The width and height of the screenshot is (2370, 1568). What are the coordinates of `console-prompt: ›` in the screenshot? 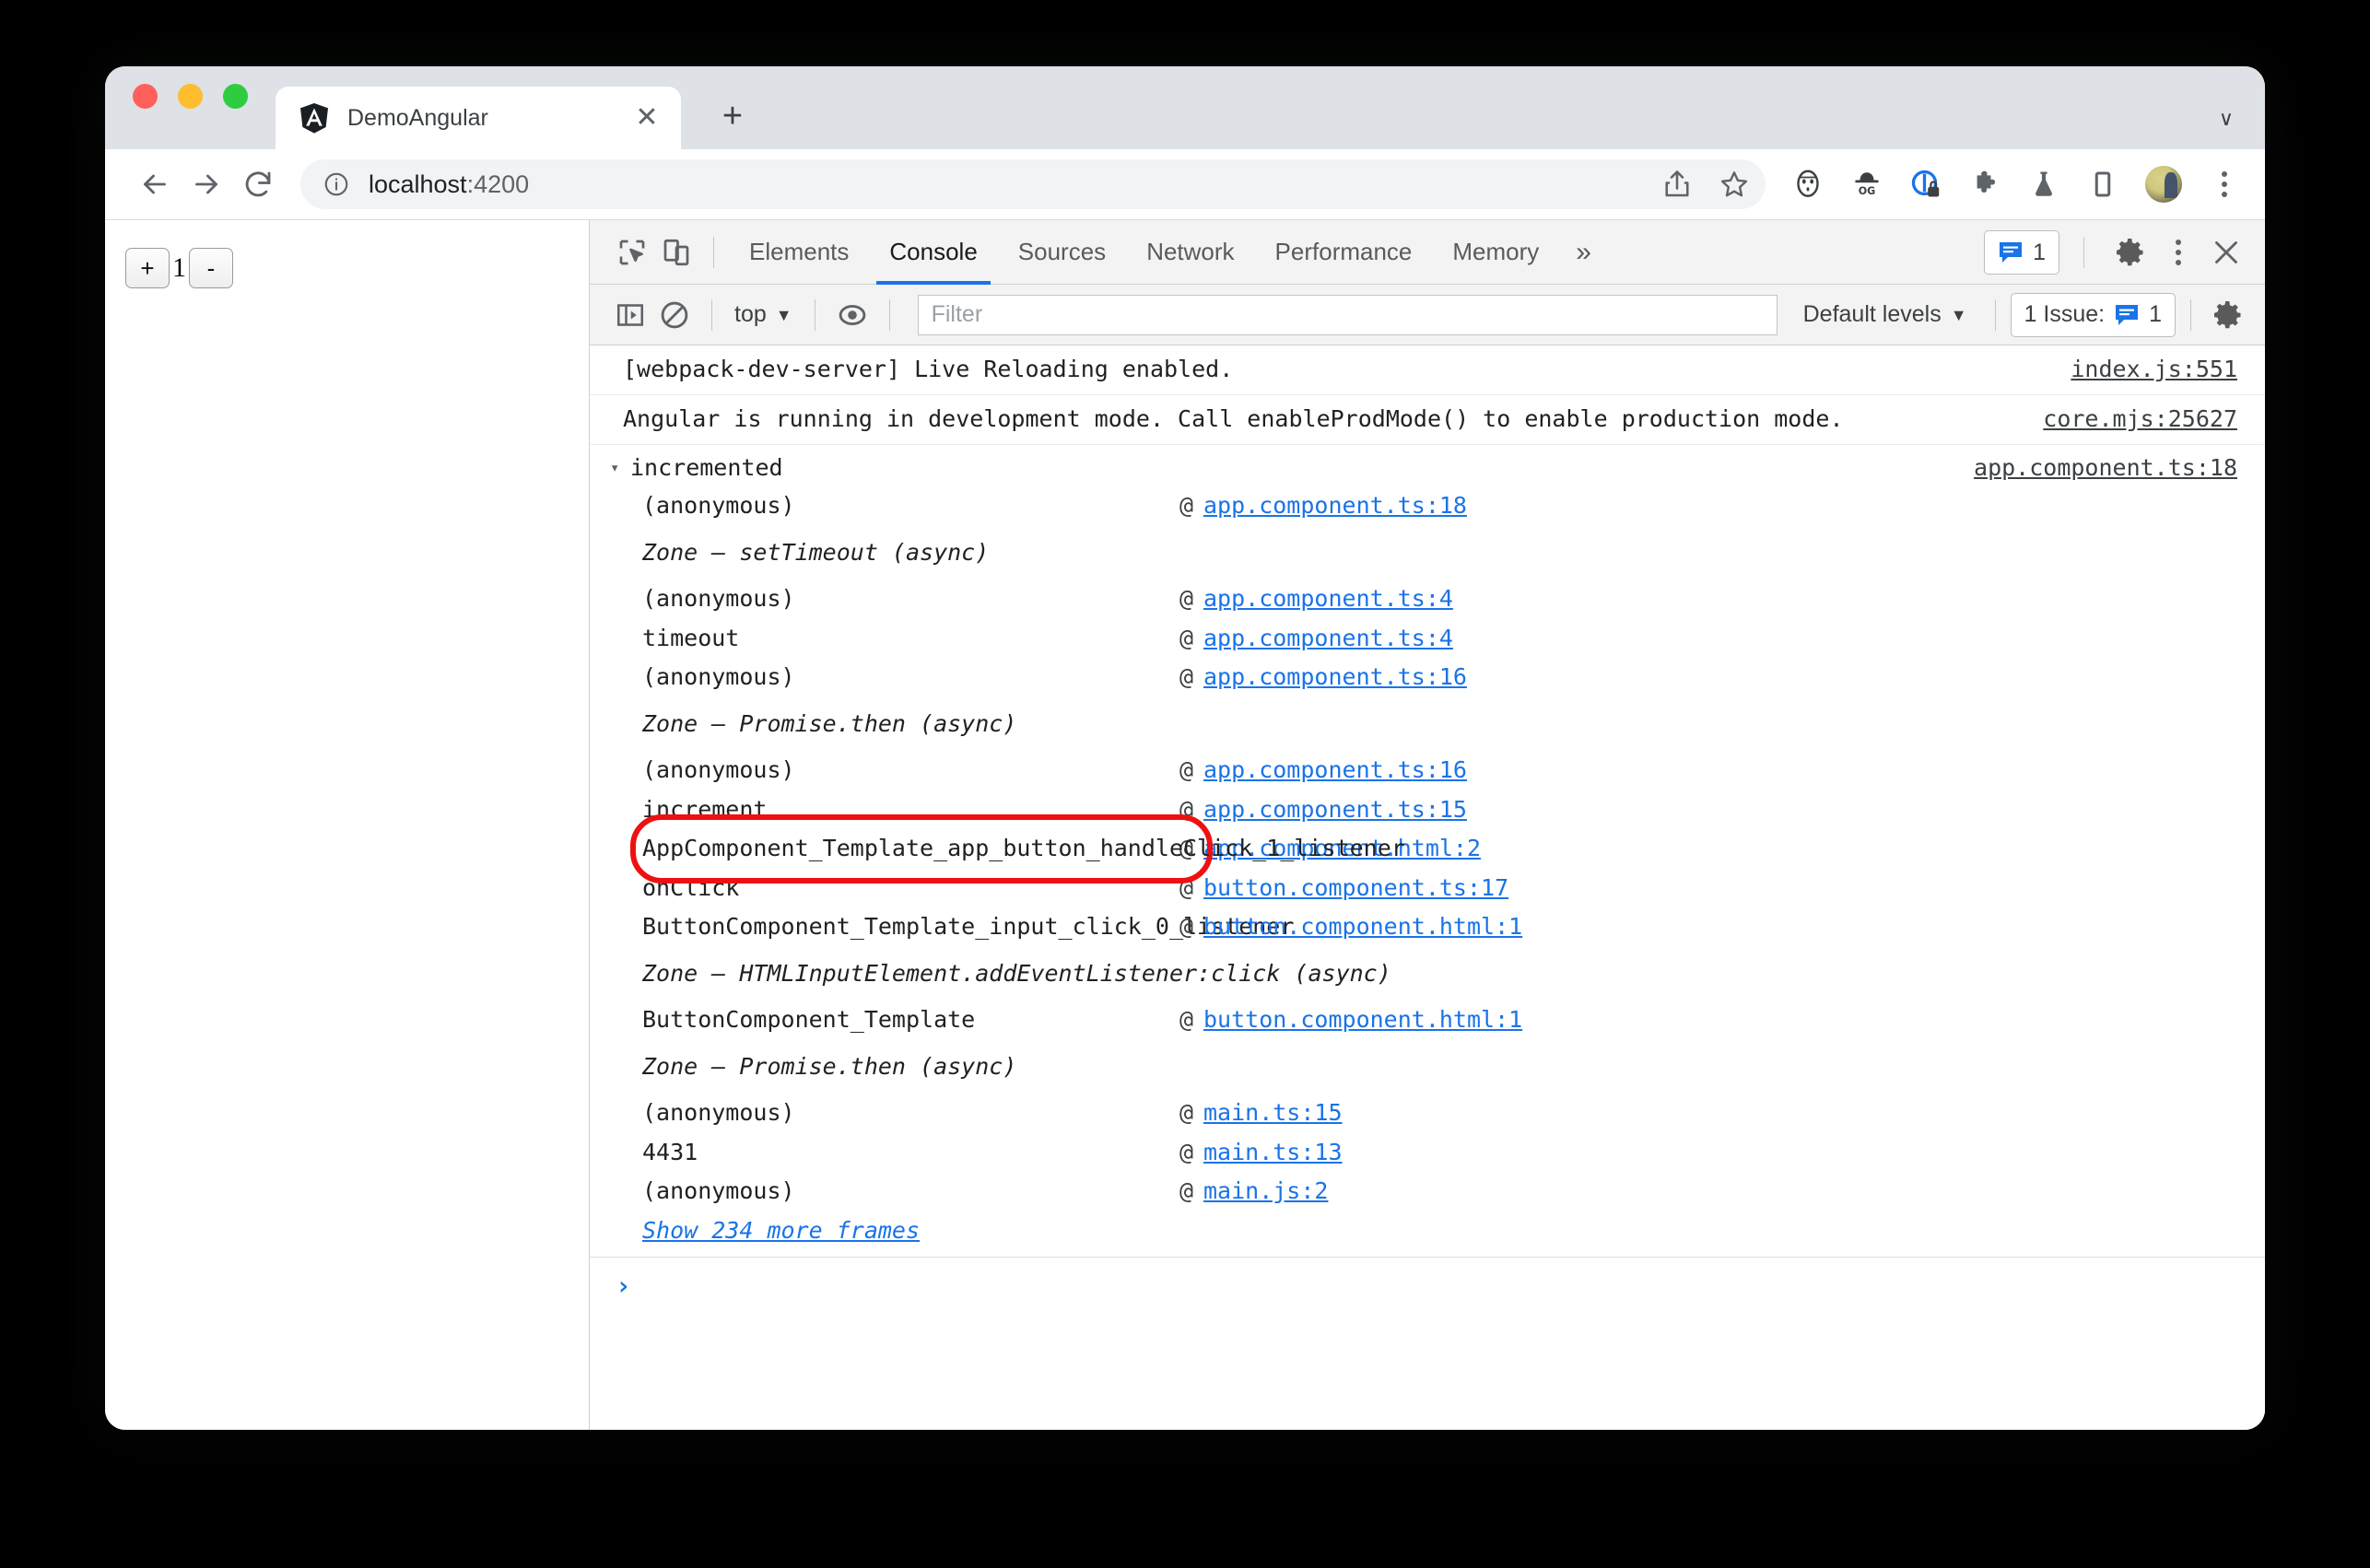 It's located at (1427, 1285).